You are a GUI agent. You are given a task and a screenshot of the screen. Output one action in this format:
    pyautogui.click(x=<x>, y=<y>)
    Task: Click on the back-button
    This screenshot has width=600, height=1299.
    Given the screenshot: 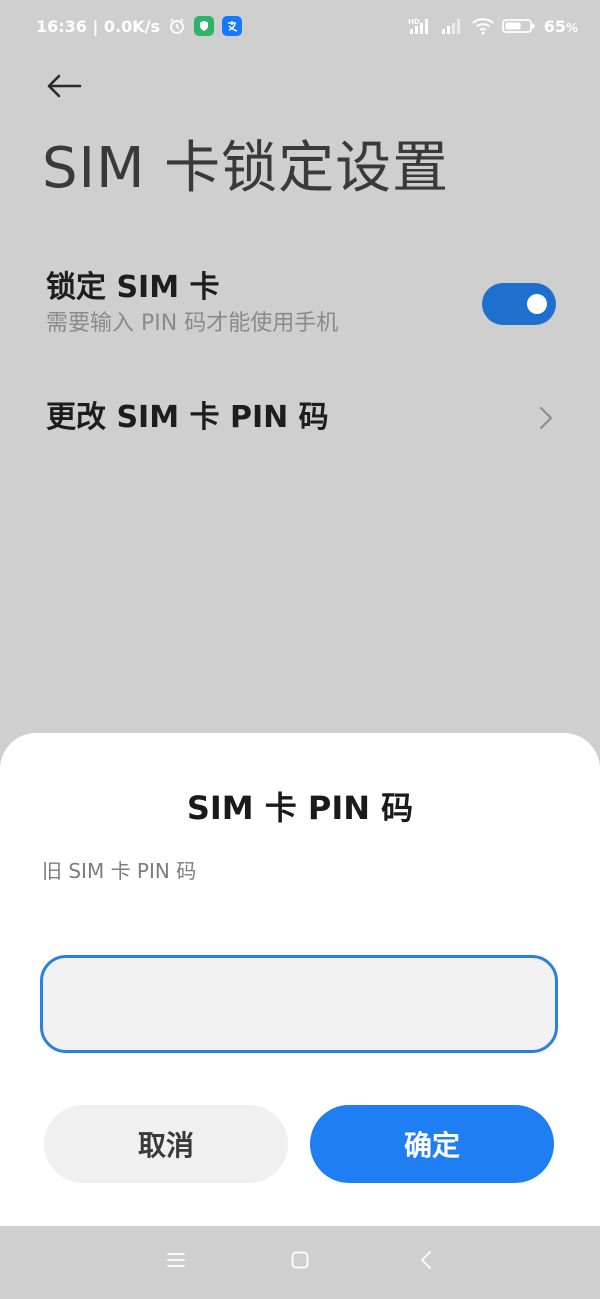 What is the action you would take?
    pyautogui.click(x=64, y=88)
    